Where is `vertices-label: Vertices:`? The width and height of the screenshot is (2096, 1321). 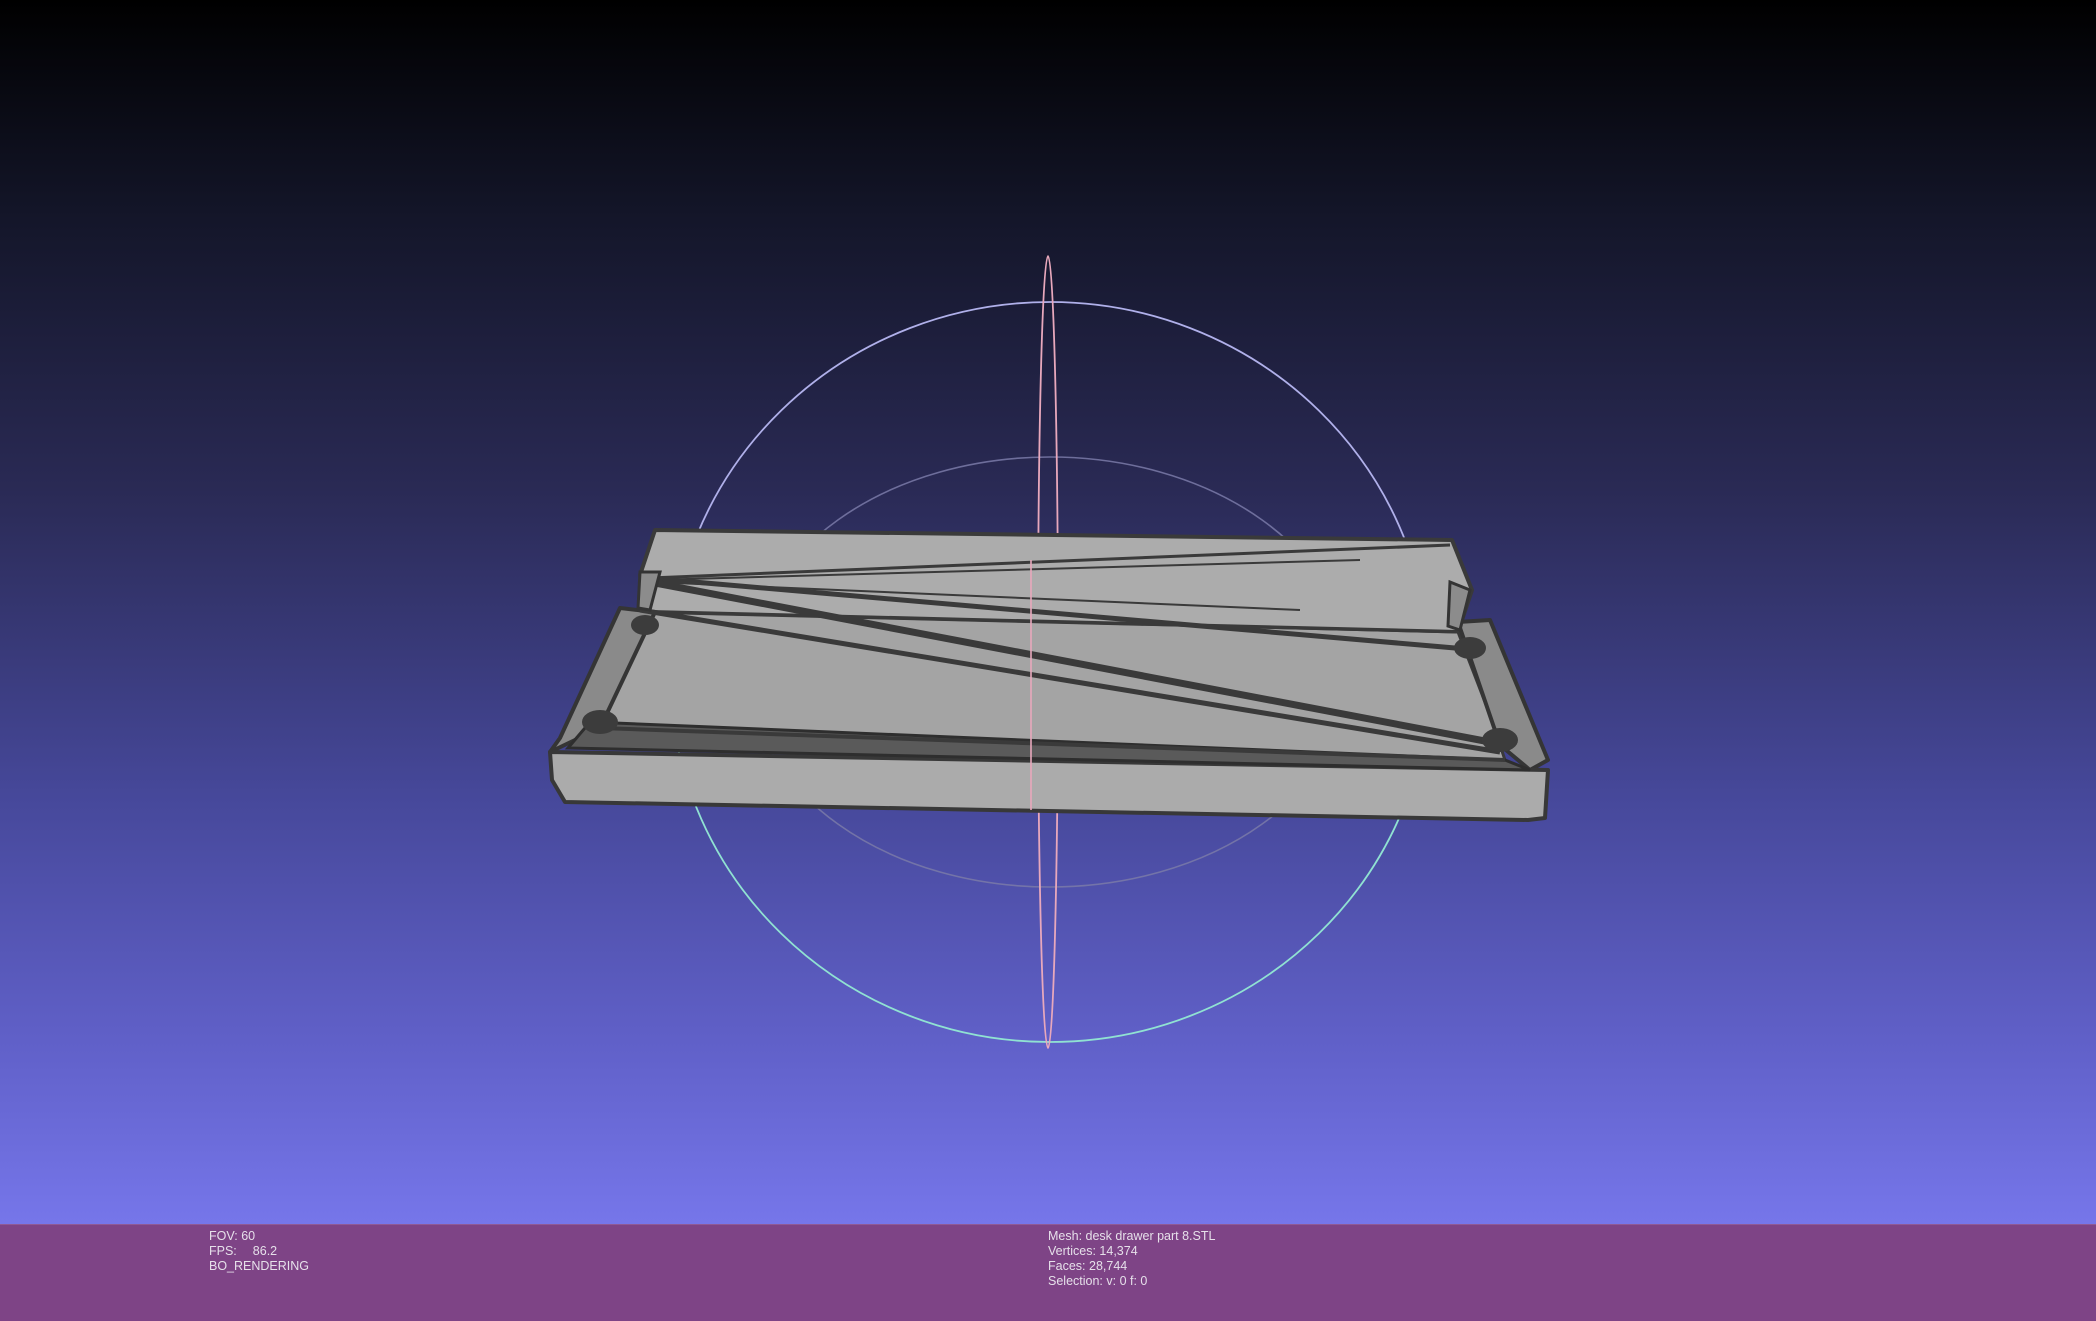 vertices-label: Vertices: is located at coordinates (1072, 1251).